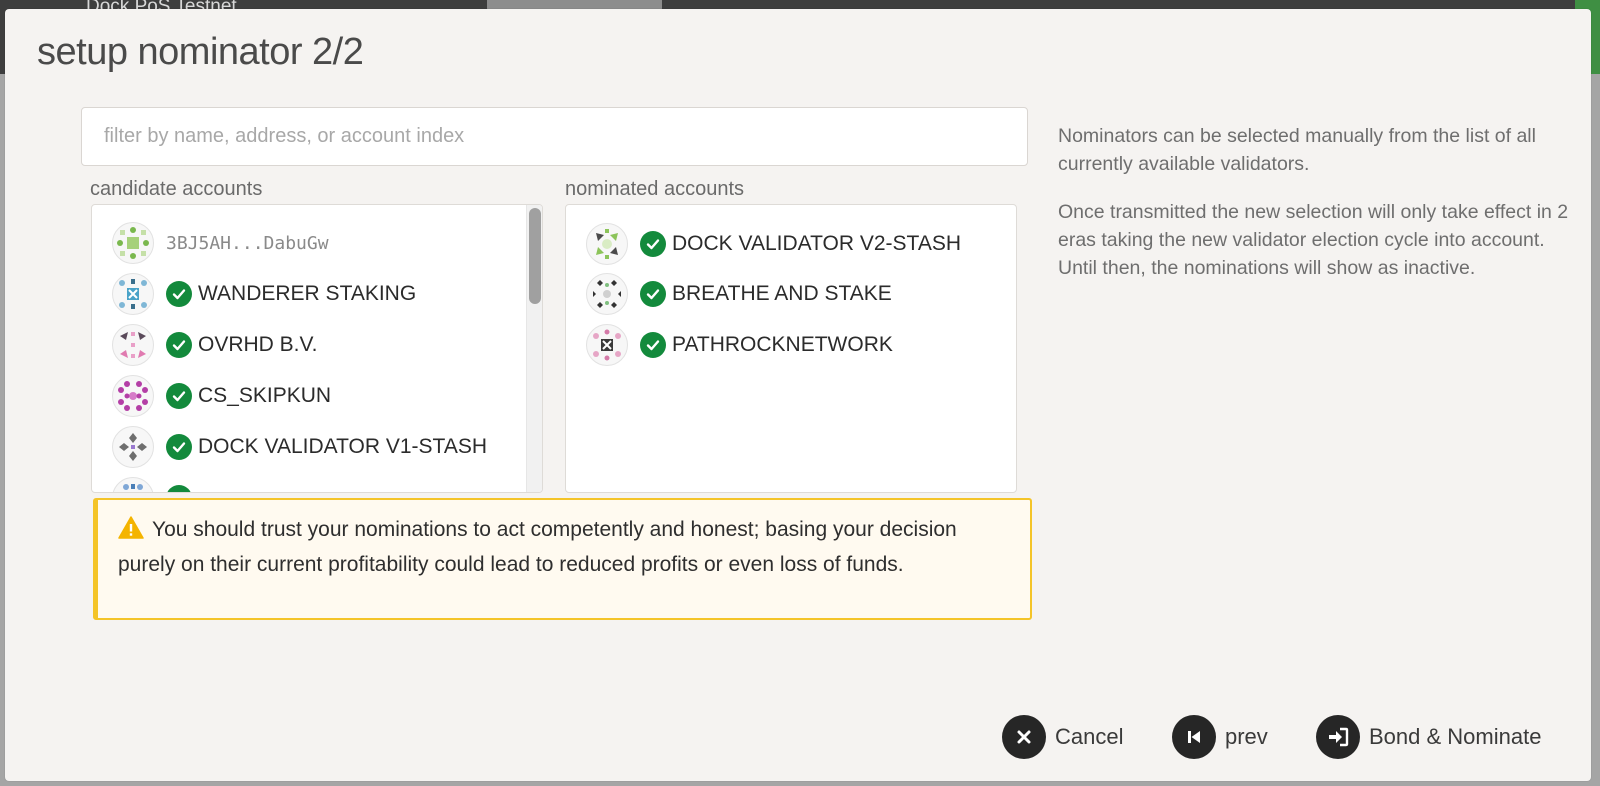 The image size is (1600, 786). Describe the element at coordinates (782, 344) in the screenshot. I see `account-name: PATHROCKNETWORK` at that location.